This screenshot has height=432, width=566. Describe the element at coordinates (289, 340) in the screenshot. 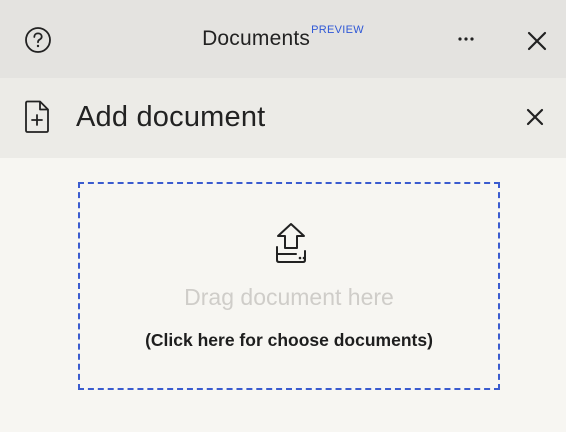

I see `choose-documents-link: (Click here for choose documents)` at that location.